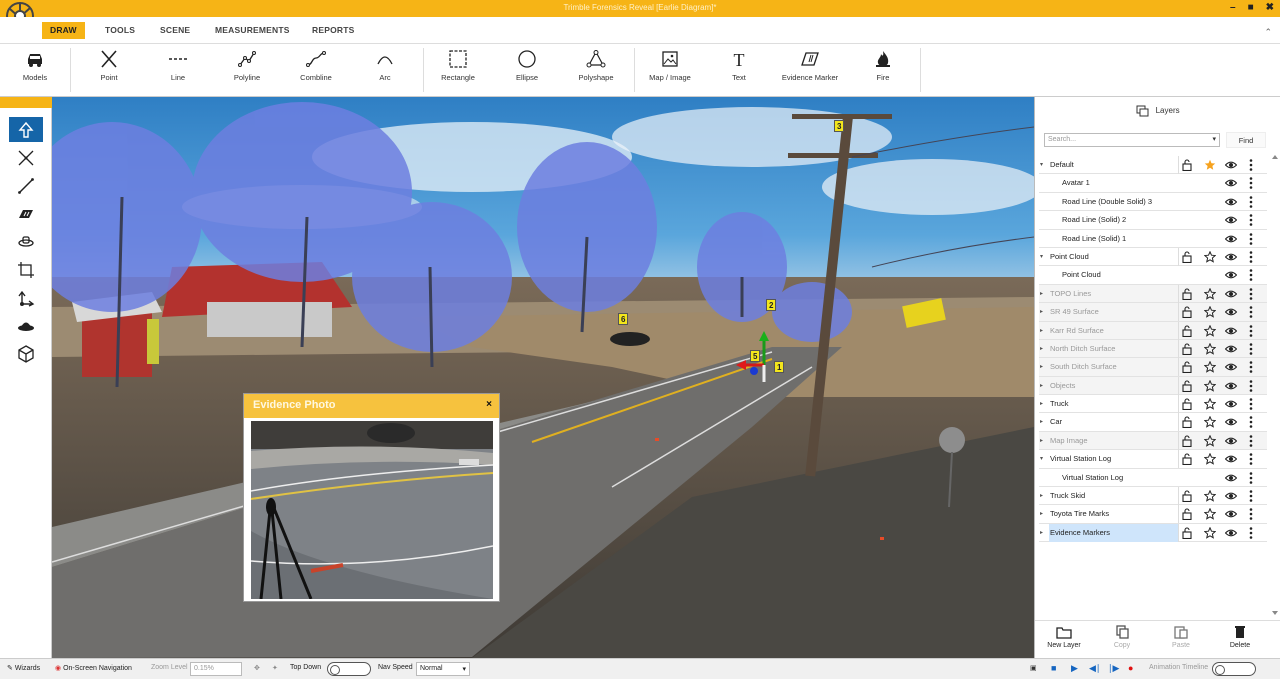 This screenshot has width=1280, height=679. What do you see at coordinates (1153, 165) in the screenshot?
I see `layer-row: ▾ Default` at bounding box center [1153, 165].